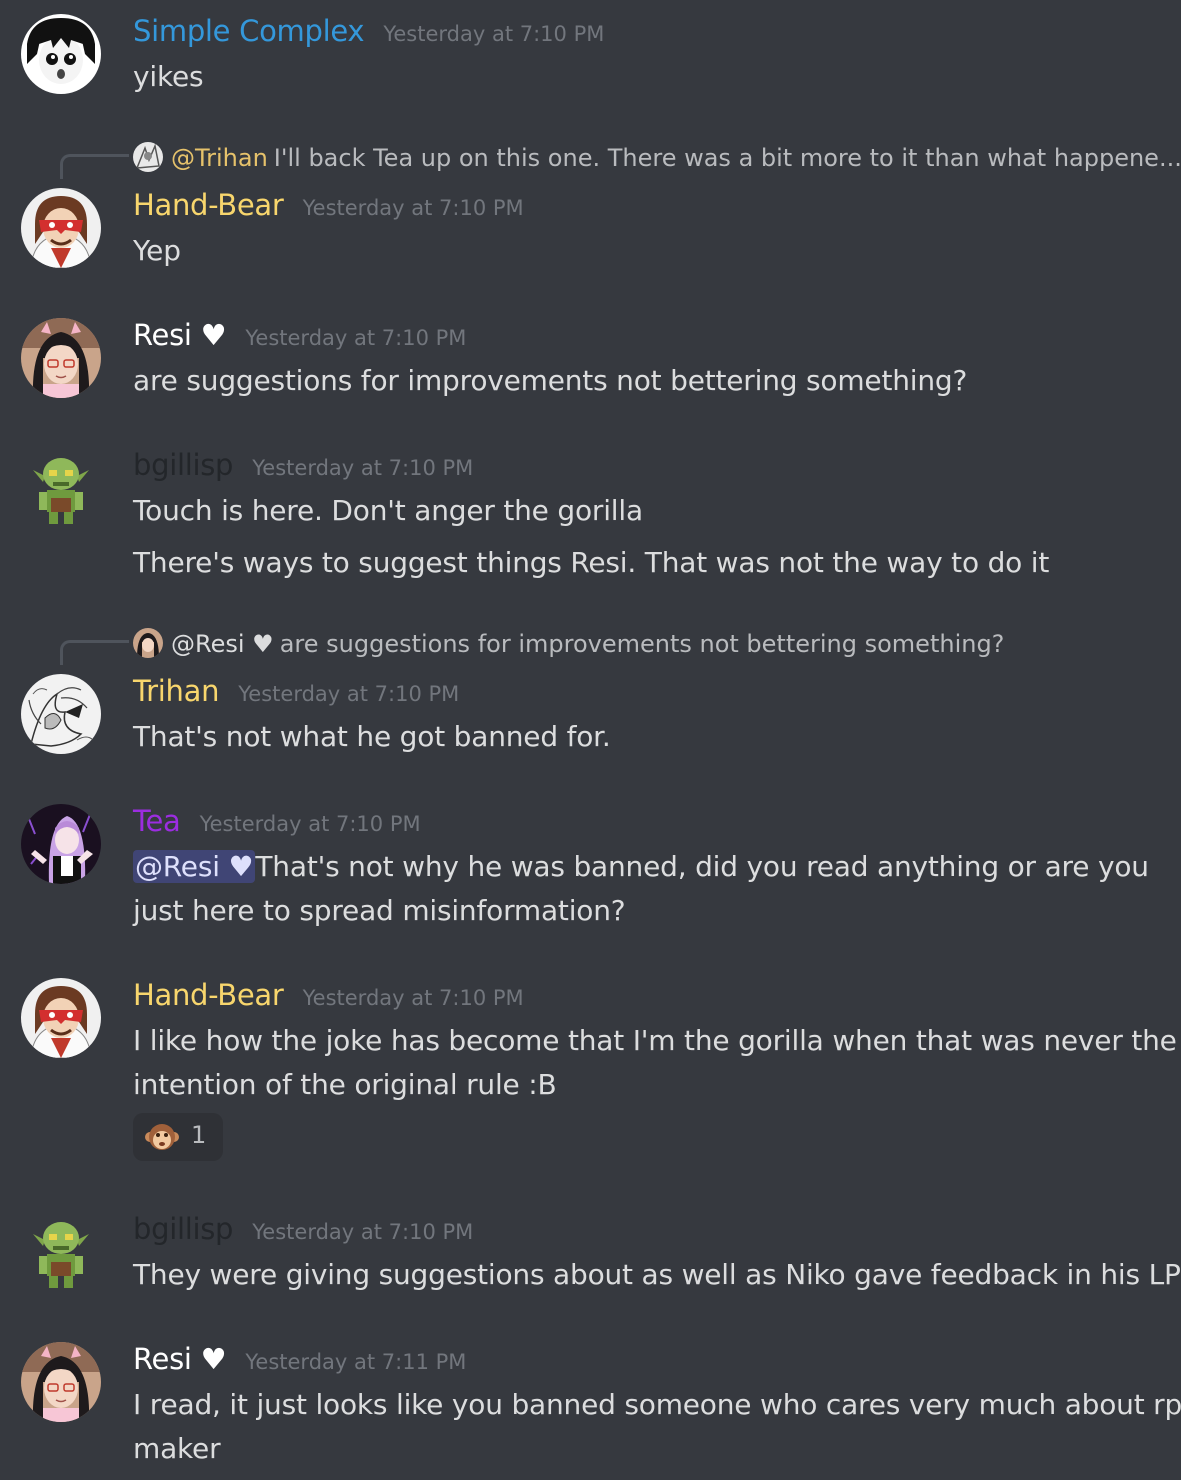 This screenshot has height=1480, width=1181. I want to click on reaction-button: 1, so click(178, 1137).